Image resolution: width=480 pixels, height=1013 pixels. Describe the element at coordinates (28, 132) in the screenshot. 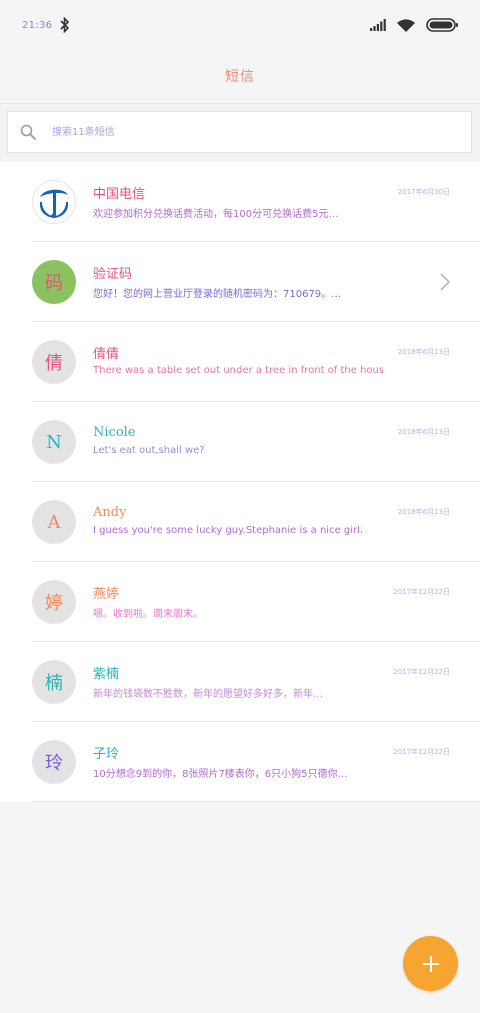

I see `search-icon` at that location.